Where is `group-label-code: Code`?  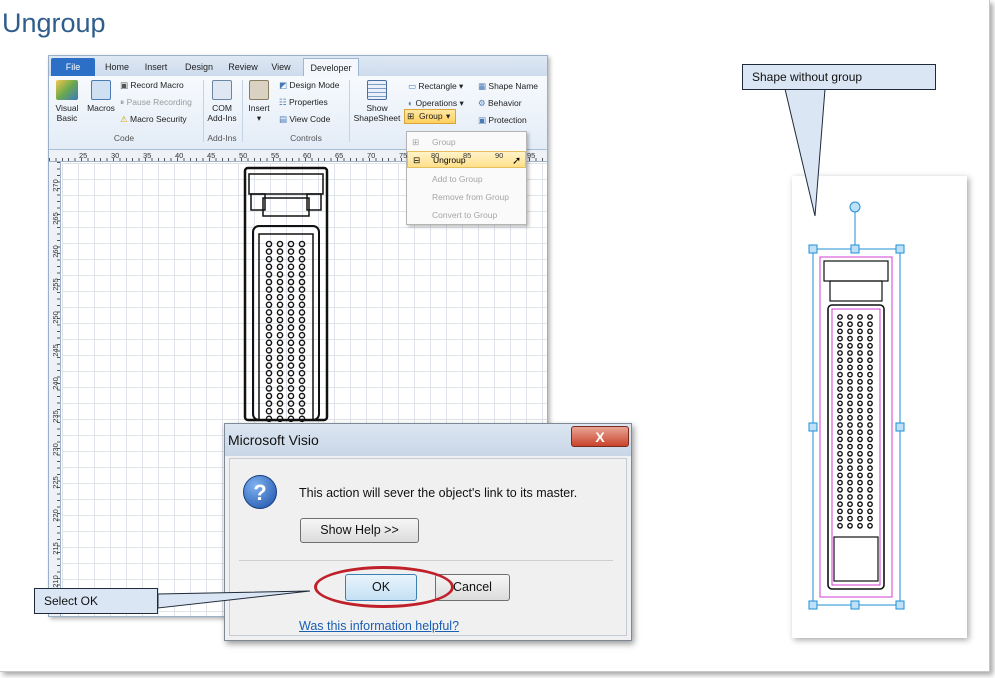
group-label-code: Code is located at coordinates (124, 138).